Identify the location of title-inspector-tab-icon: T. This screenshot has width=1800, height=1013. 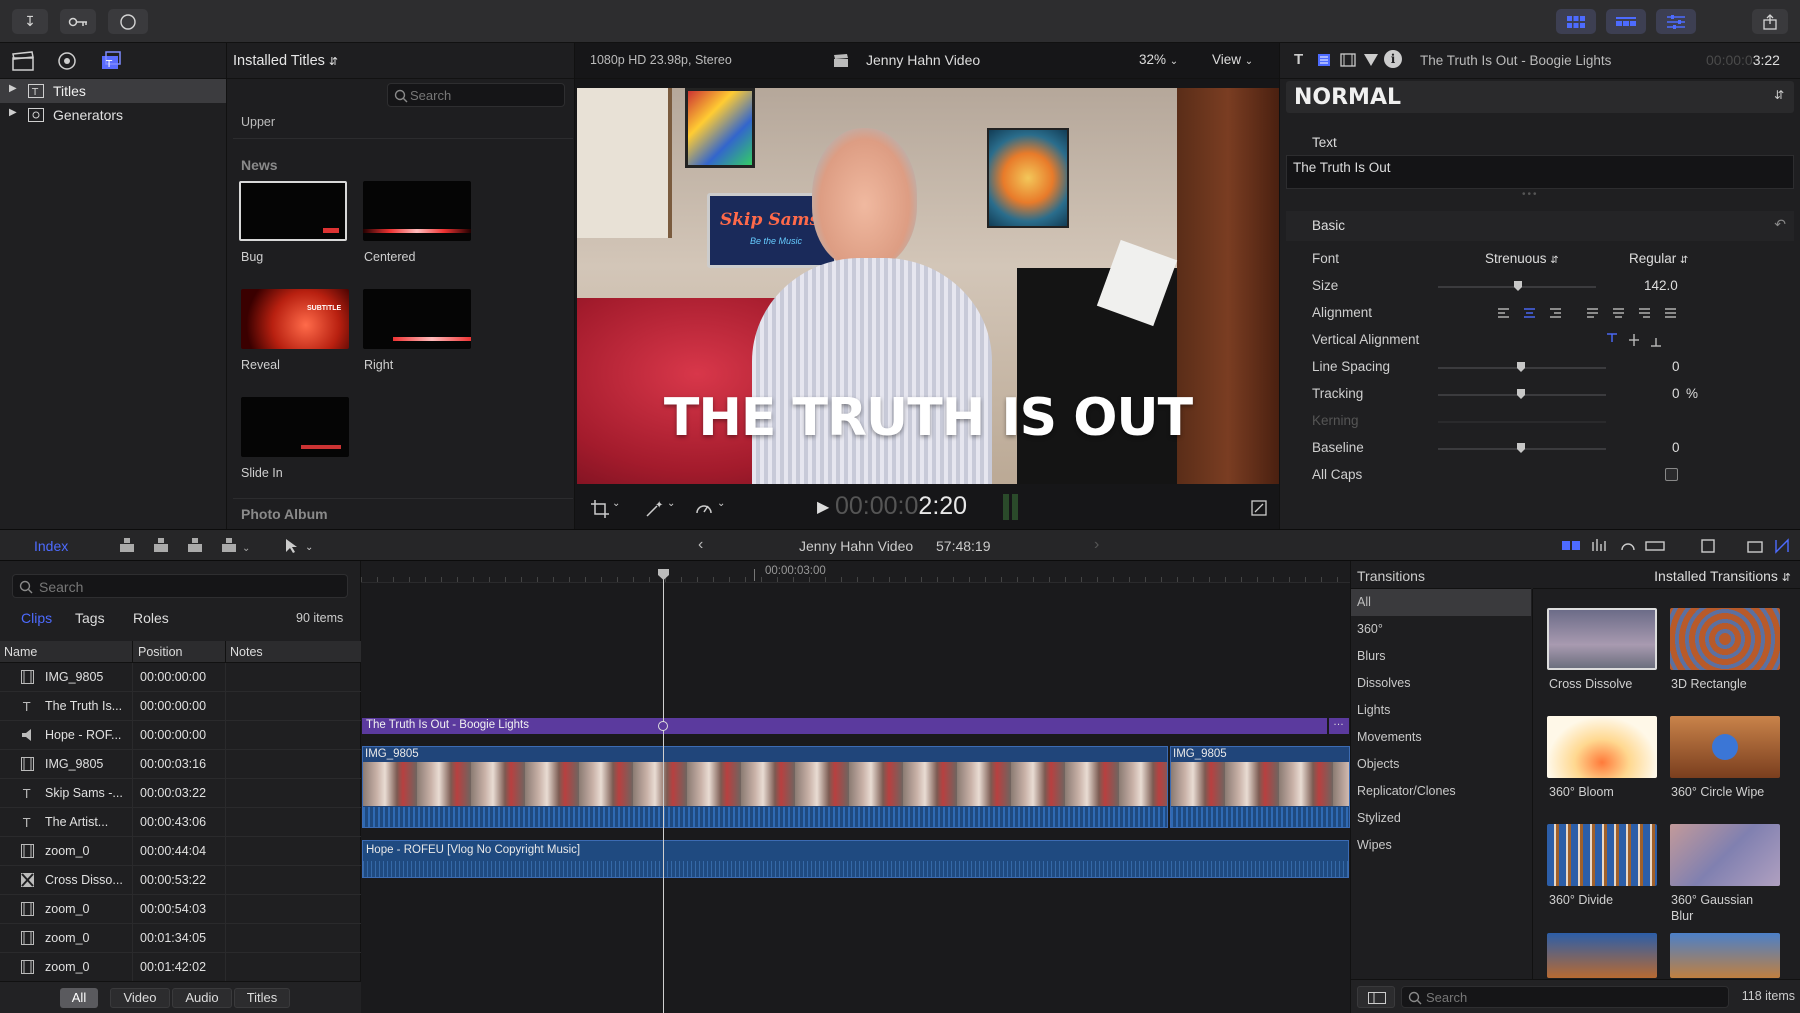
(1298, 59).